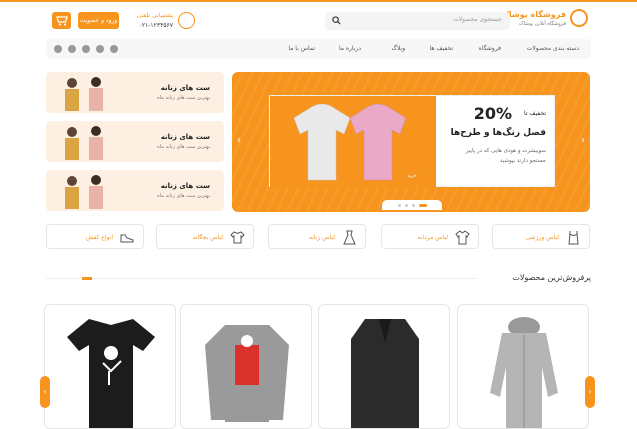 The width and height of the screenshot is (637, 429). I want to click on product-image-coat, so click(524, 372).